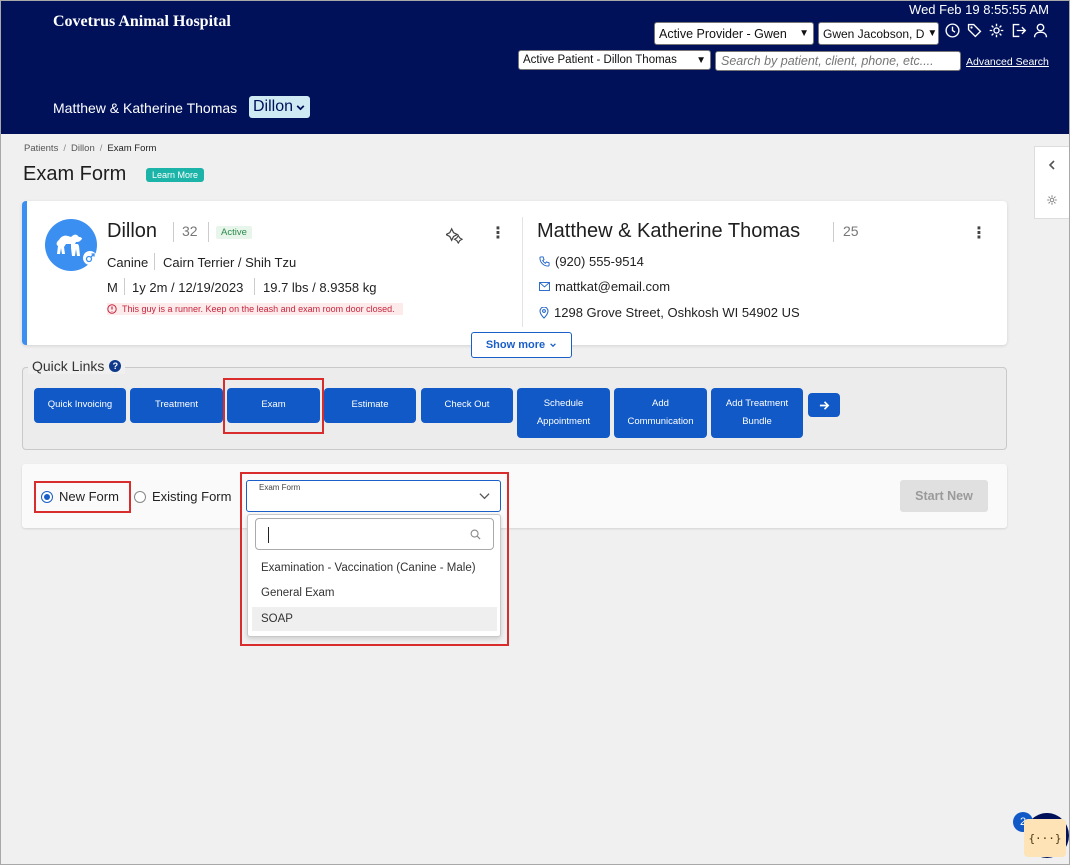 This screenshot has height=865, width=1070. Describe the element at coordinates (115, 366) in the screenshot. I see `help-icon: ?` at that location.